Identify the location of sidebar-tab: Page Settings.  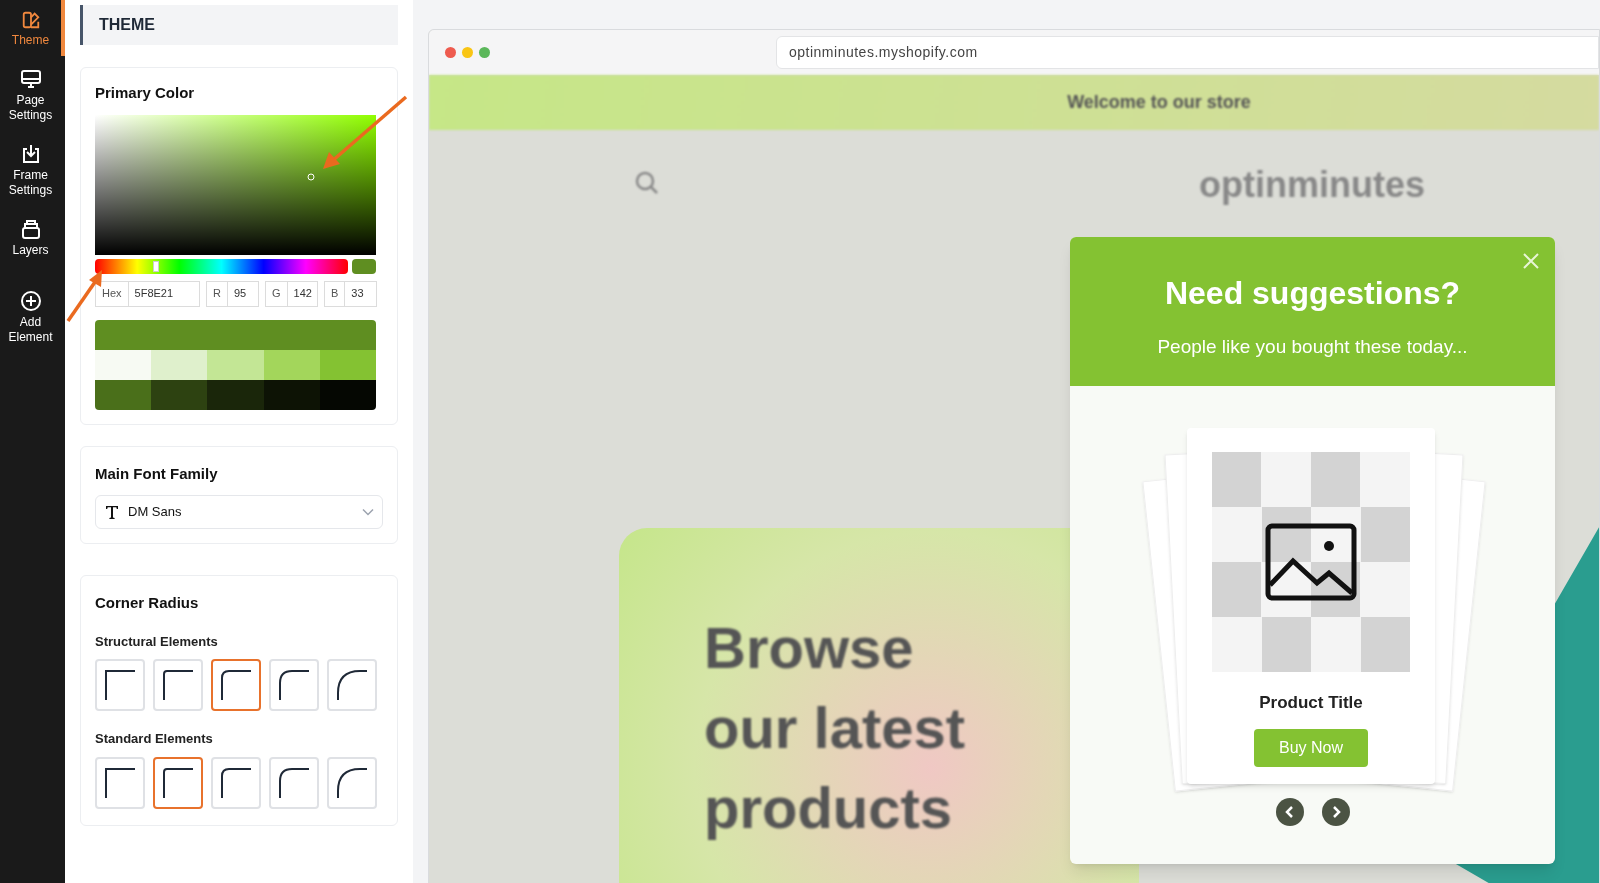
(32, 93).